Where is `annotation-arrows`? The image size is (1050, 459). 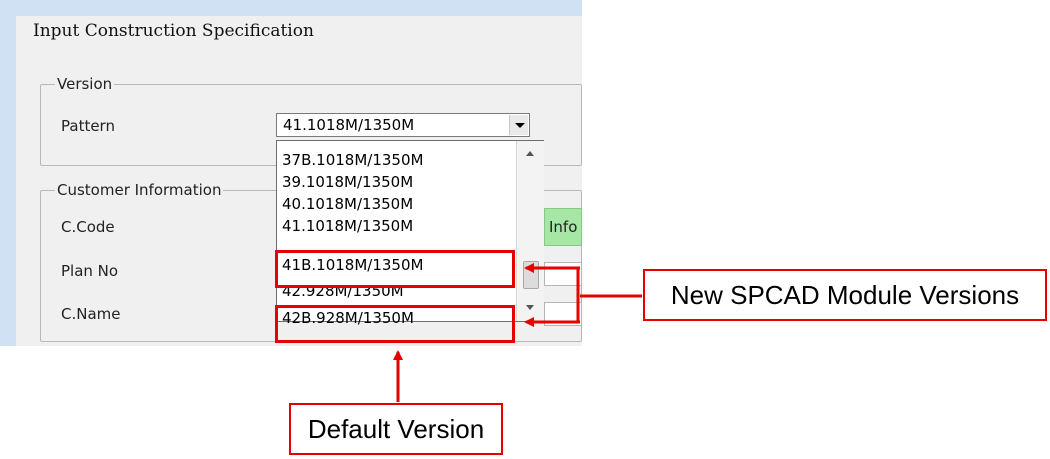
annotation-arrows is located at coordinates (517, 332).